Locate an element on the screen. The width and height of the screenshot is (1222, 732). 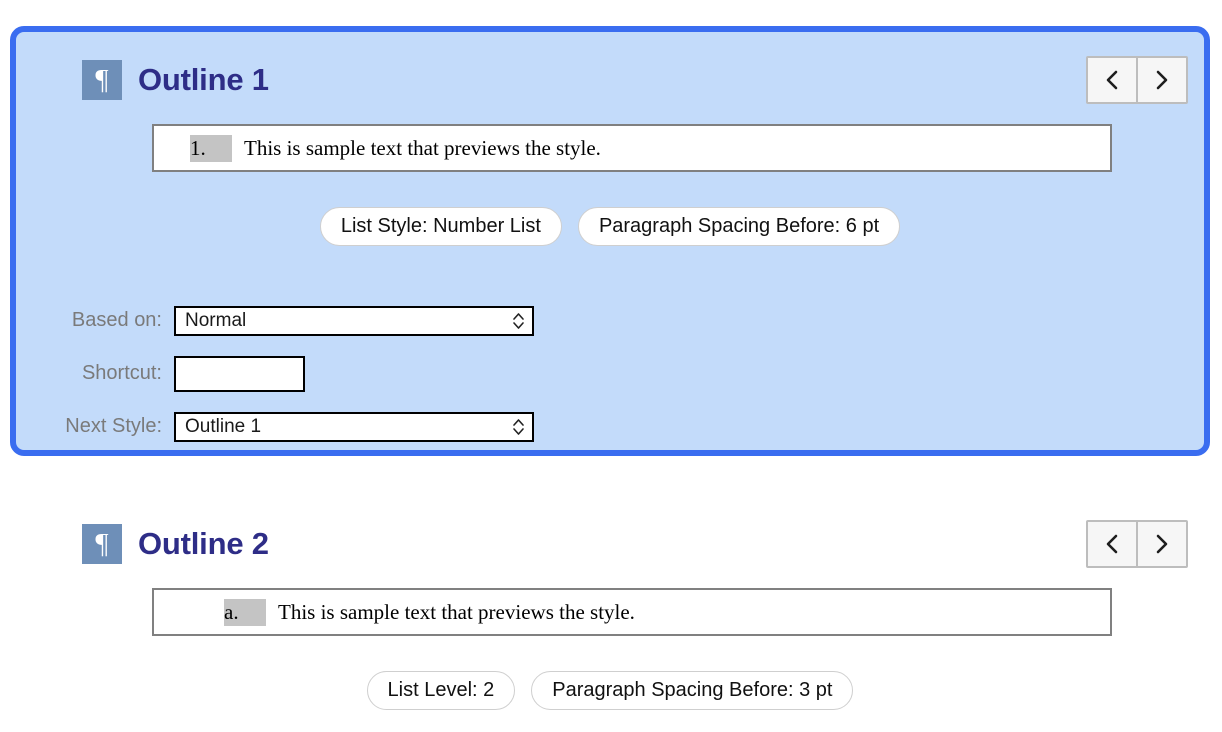
list-marker: 1. is located at coordinates (211, 148).